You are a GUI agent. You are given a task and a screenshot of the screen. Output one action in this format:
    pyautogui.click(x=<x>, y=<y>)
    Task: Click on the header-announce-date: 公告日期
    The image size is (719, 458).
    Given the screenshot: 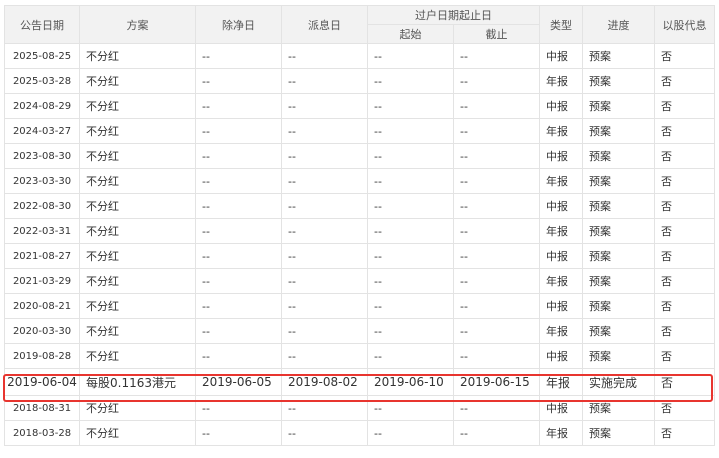 What is the action you would take?
    pyautogui.click(x=42, y=24)
    